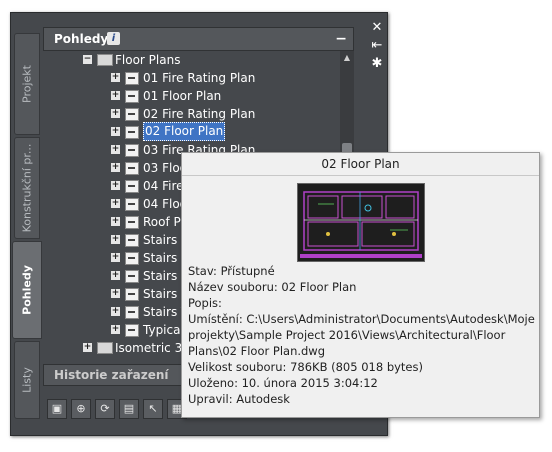 This screenshot has width=552, height=452. I want to click on tree-view-row: +01 Floor Plan, so click(191, 96).